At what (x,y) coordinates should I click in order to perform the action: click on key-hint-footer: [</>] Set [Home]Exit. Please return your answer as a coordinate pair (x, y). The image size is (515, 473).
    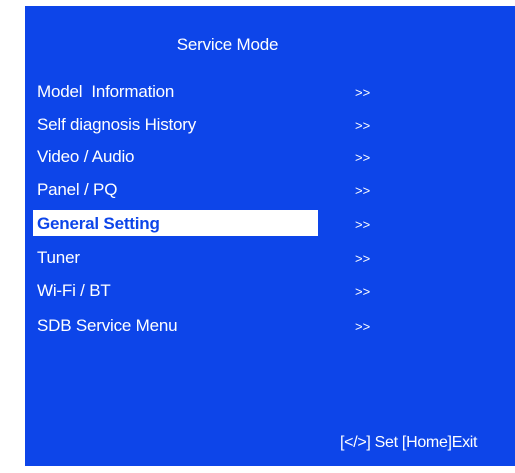
    Looking at the image, I should click on (409, 442).